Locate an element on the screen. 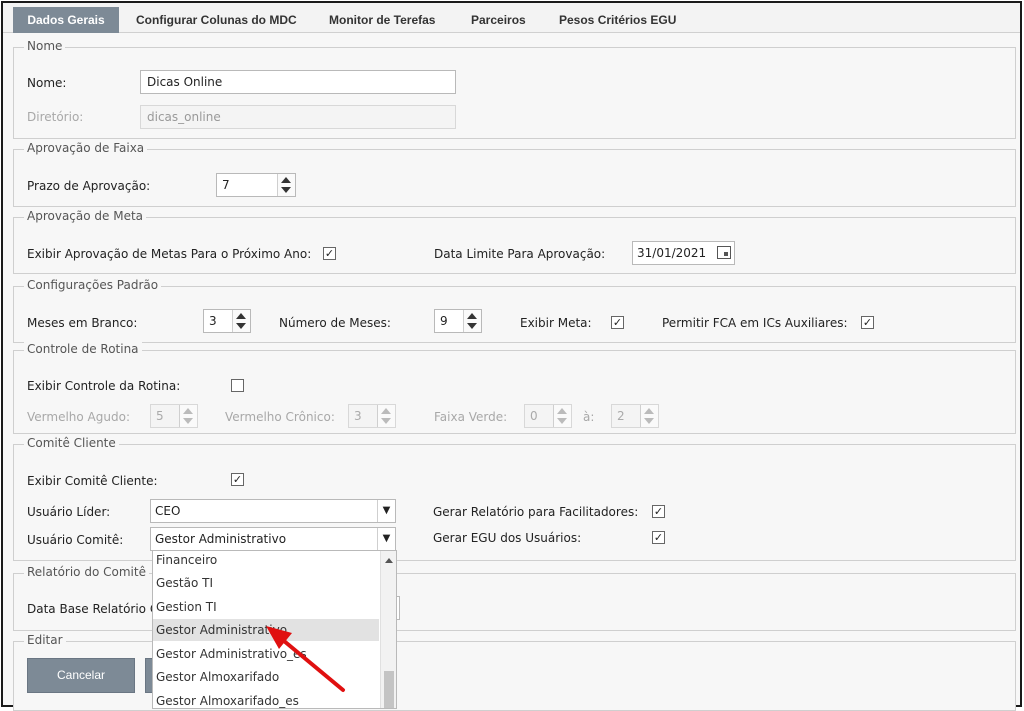 Image resolution: width=1024 pixels, height=711 pixels. dropdown-item-gestor-almoxarifado: Gestor Almoxarifado is located at coordinates (266, 677).